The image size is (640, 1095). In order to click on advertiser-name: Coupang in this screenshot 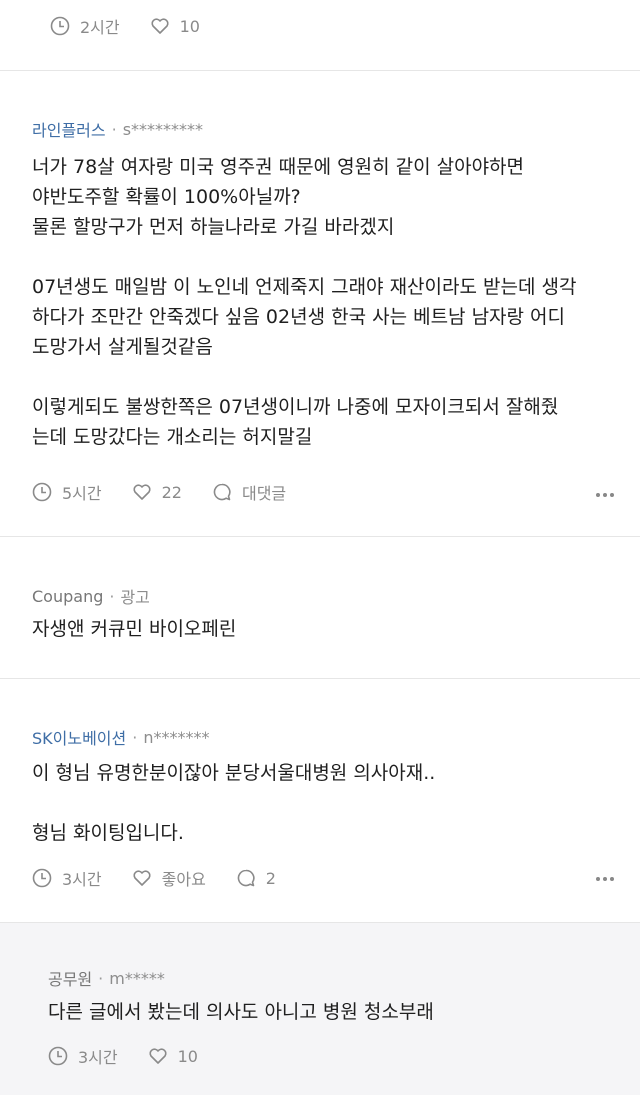, I will do `click(67, 596)`.